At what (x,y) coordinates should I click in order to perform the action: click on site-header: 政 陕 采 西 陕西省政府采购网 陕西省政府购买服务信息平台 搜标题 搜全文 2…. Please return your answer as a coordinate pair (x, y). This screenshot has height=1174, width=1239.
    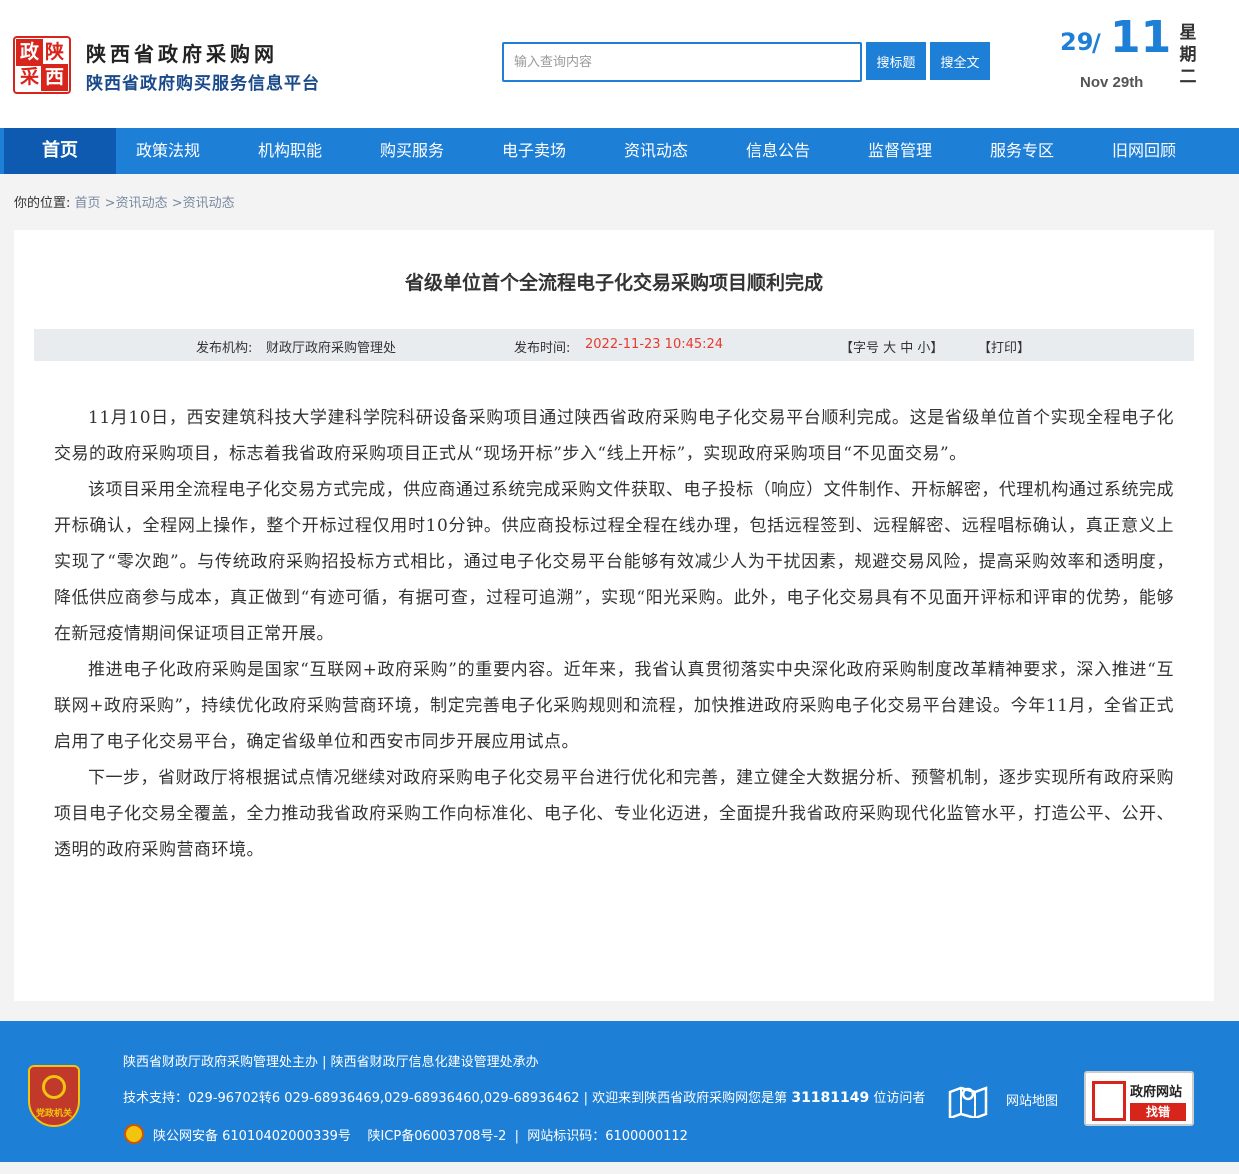
    Looking at the image, I should click on (619, 64).